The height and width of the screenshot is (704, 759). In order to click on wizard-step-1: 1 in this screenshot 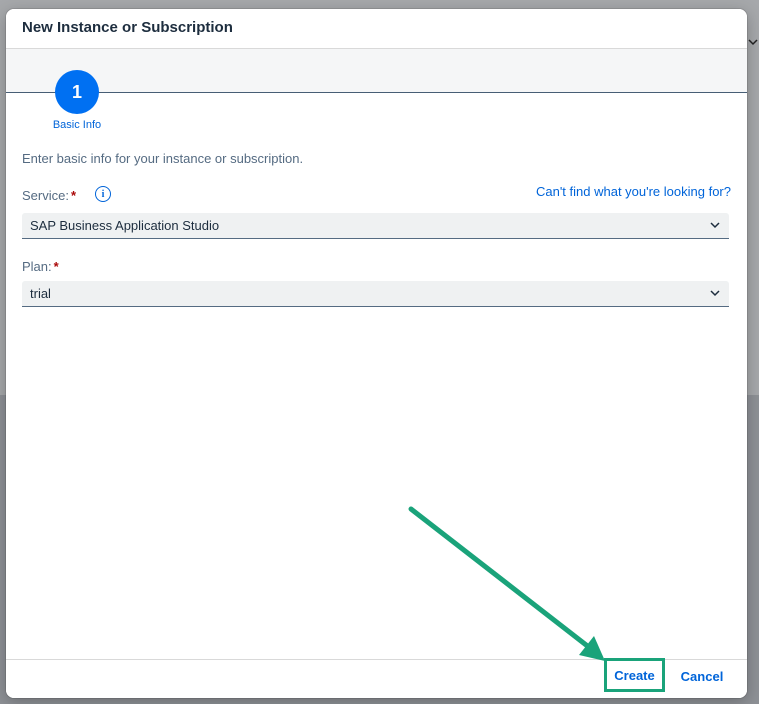, I will do `click(77, 92)`.